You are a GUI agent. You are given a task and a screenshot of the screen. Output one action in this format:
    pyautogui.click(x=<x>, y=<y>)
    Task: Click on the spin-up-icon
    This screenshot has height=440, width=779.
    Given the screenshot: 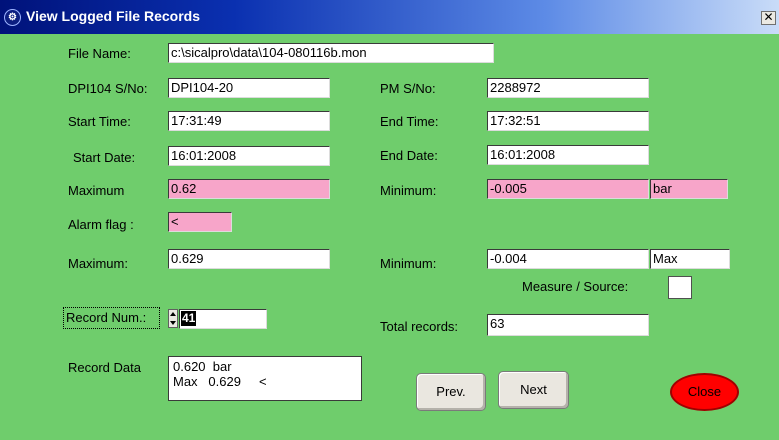 What is the action you would take?
    pyautogui.click(x=173, y=314)
    